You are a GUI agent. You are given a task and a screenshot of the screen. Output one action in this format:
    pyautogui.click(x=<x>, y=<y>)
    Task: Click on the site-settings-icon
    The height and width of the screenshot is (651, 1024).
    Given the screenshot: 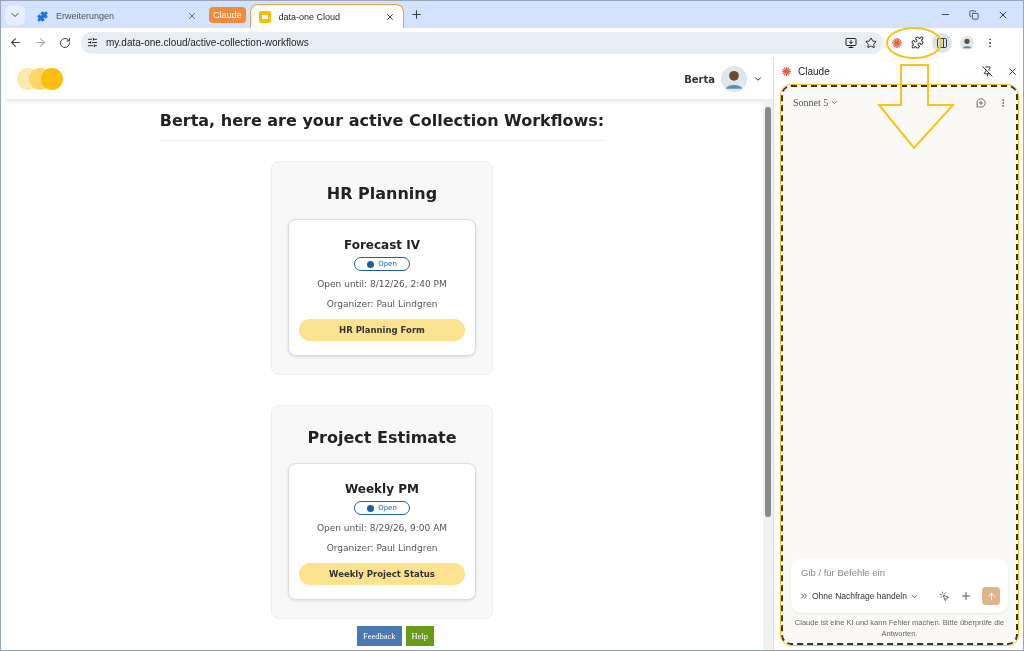 What is the action you would take?
    pyautogui.click(x=92, y=42)
    